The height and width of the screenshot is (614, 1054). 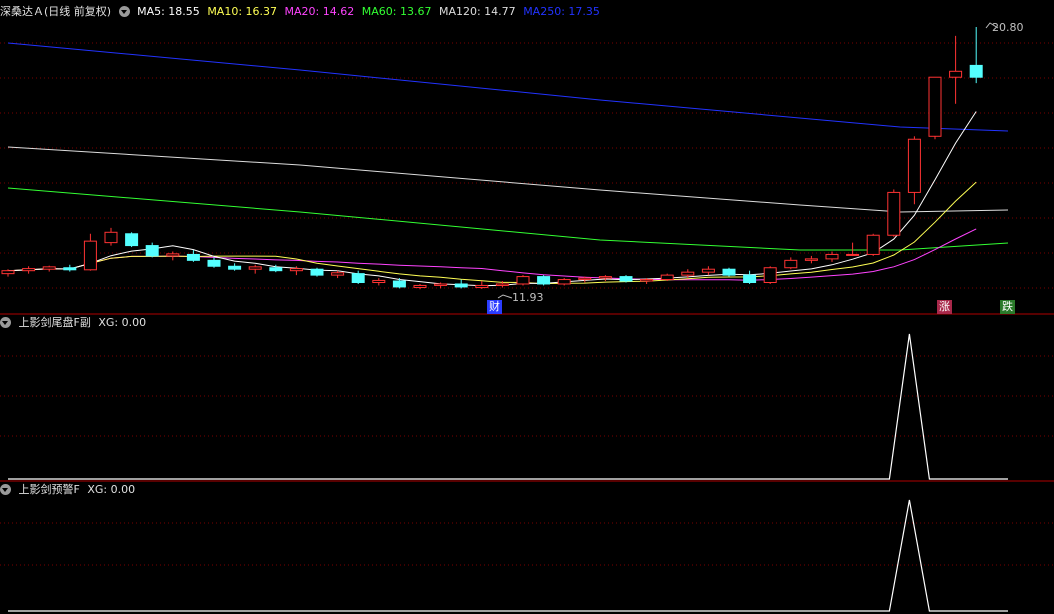 I want to click on panel2-title: 上影剑尾盘F副, so click(x=55, y=322).